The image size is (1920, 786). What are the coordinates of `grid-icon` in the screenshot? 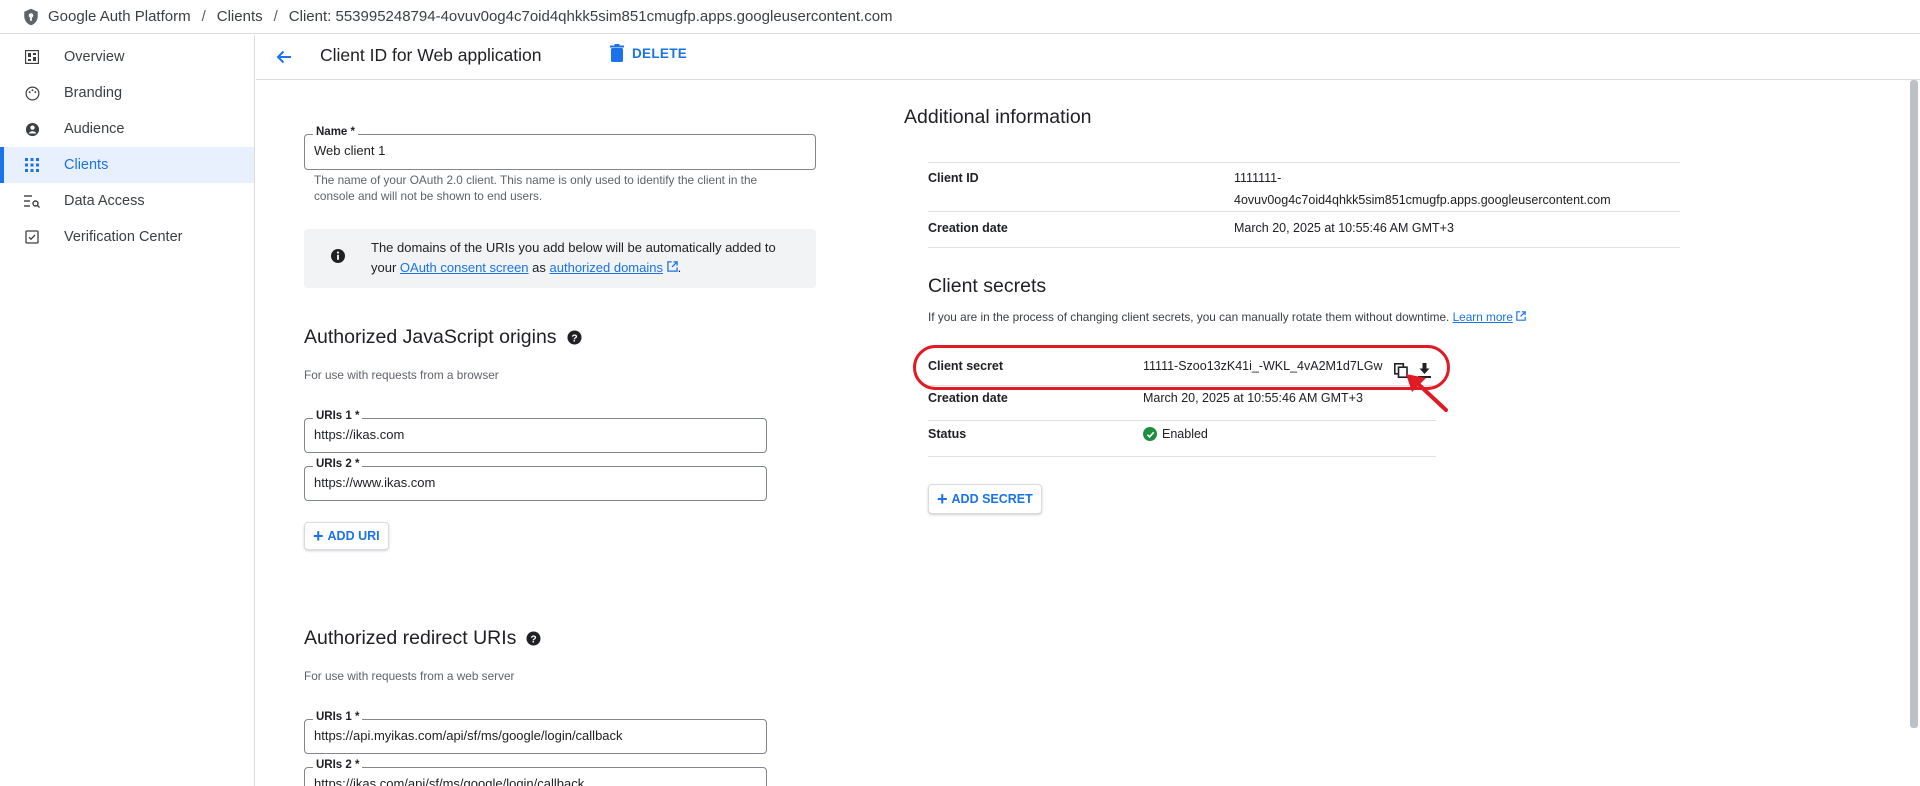 It's located at (32, 165).